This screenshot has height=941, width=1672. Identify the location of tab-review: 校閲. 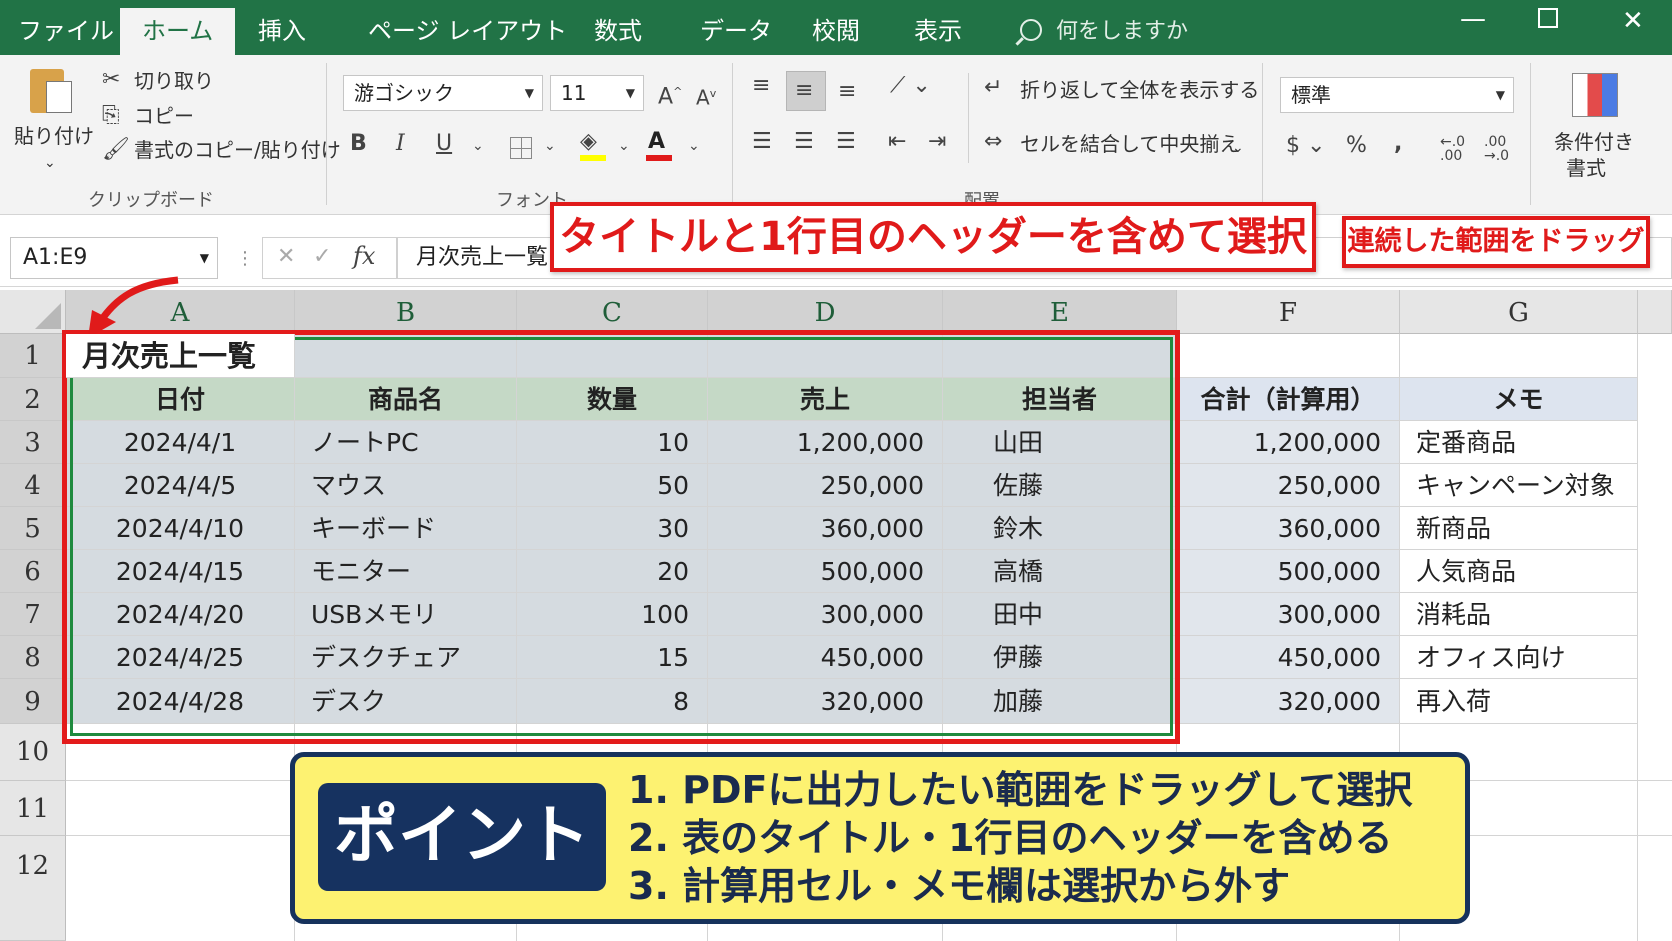
(836, 31).